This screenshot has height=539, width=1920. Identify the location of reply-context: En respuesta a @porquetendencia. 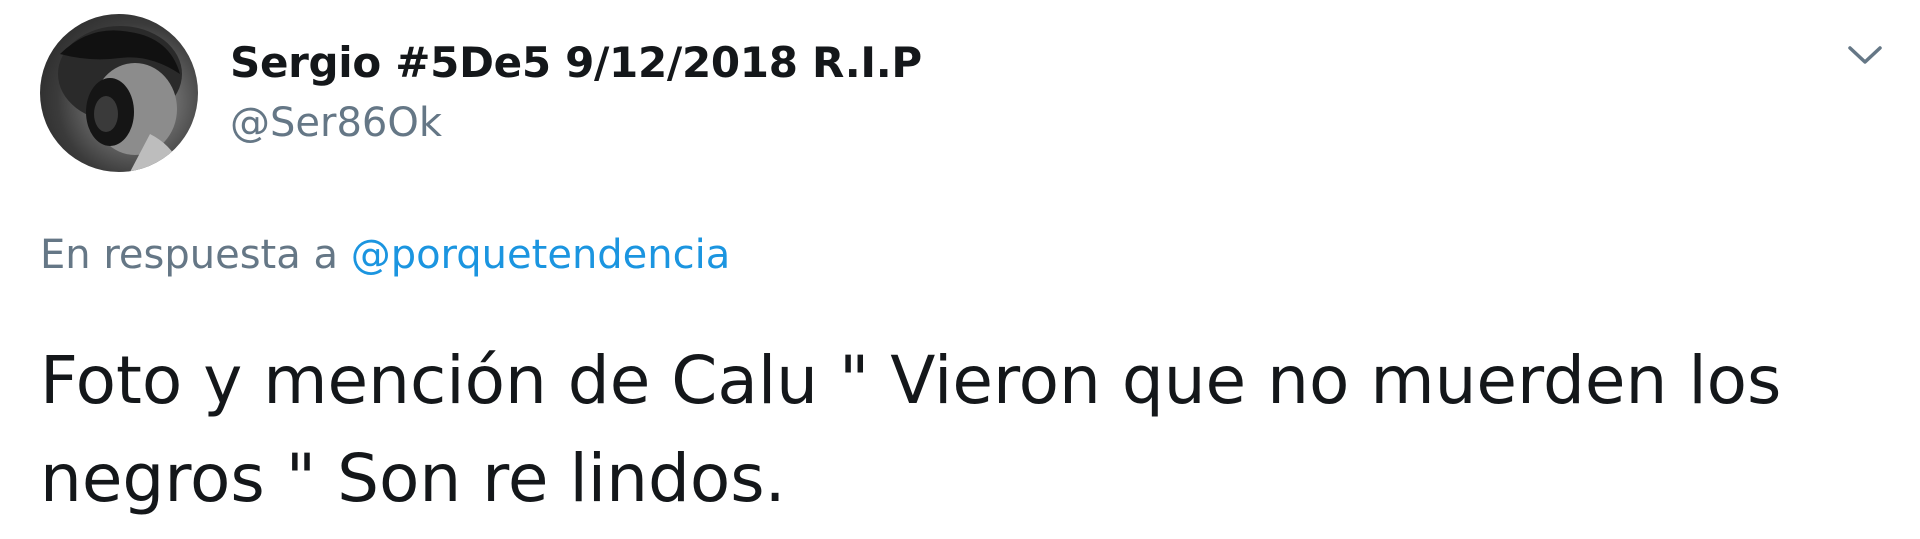
(385, 255).